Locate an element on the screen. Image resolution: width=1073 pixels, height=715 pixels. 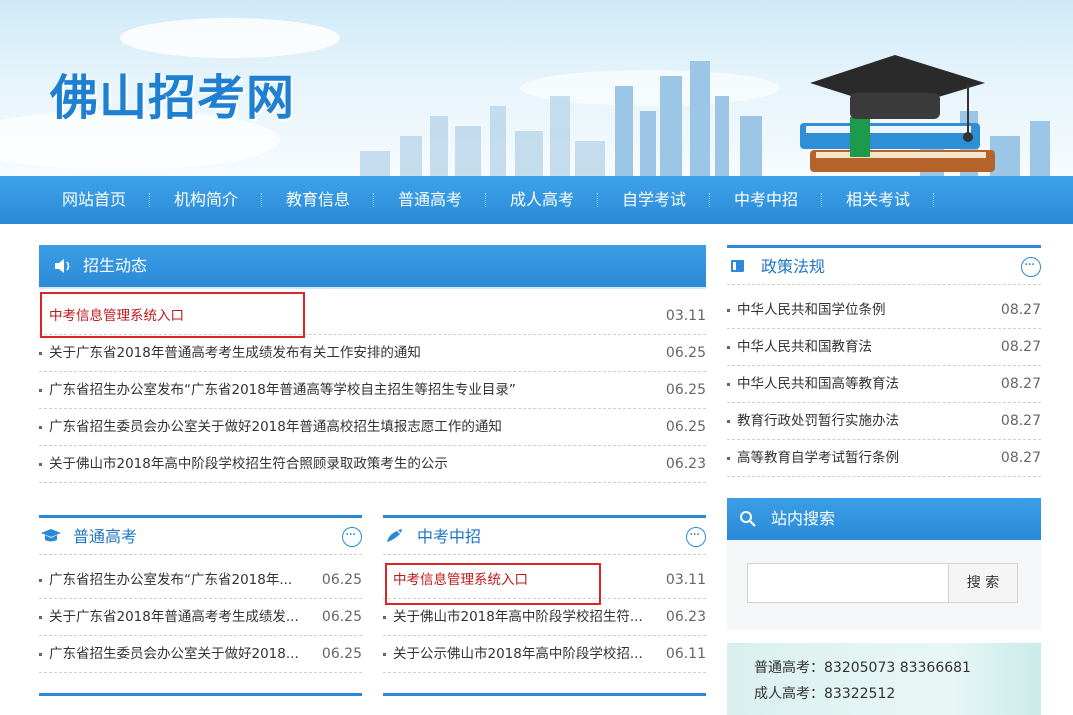
graduation-cap-icon is located at coordinates (51, 535).